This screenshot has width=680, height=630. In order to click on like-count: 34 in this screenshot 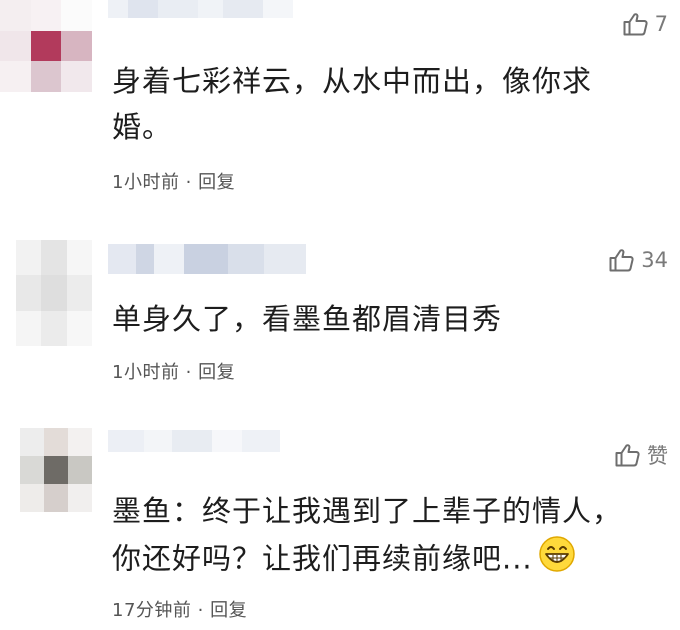, I will do `click(654, 260)`.